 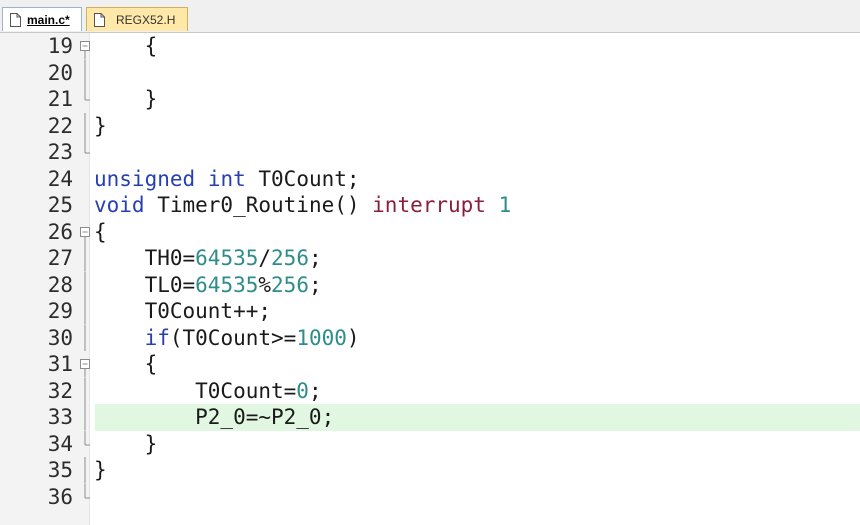 I want to click on code-line: 31 {, so click(x=430, y=364).